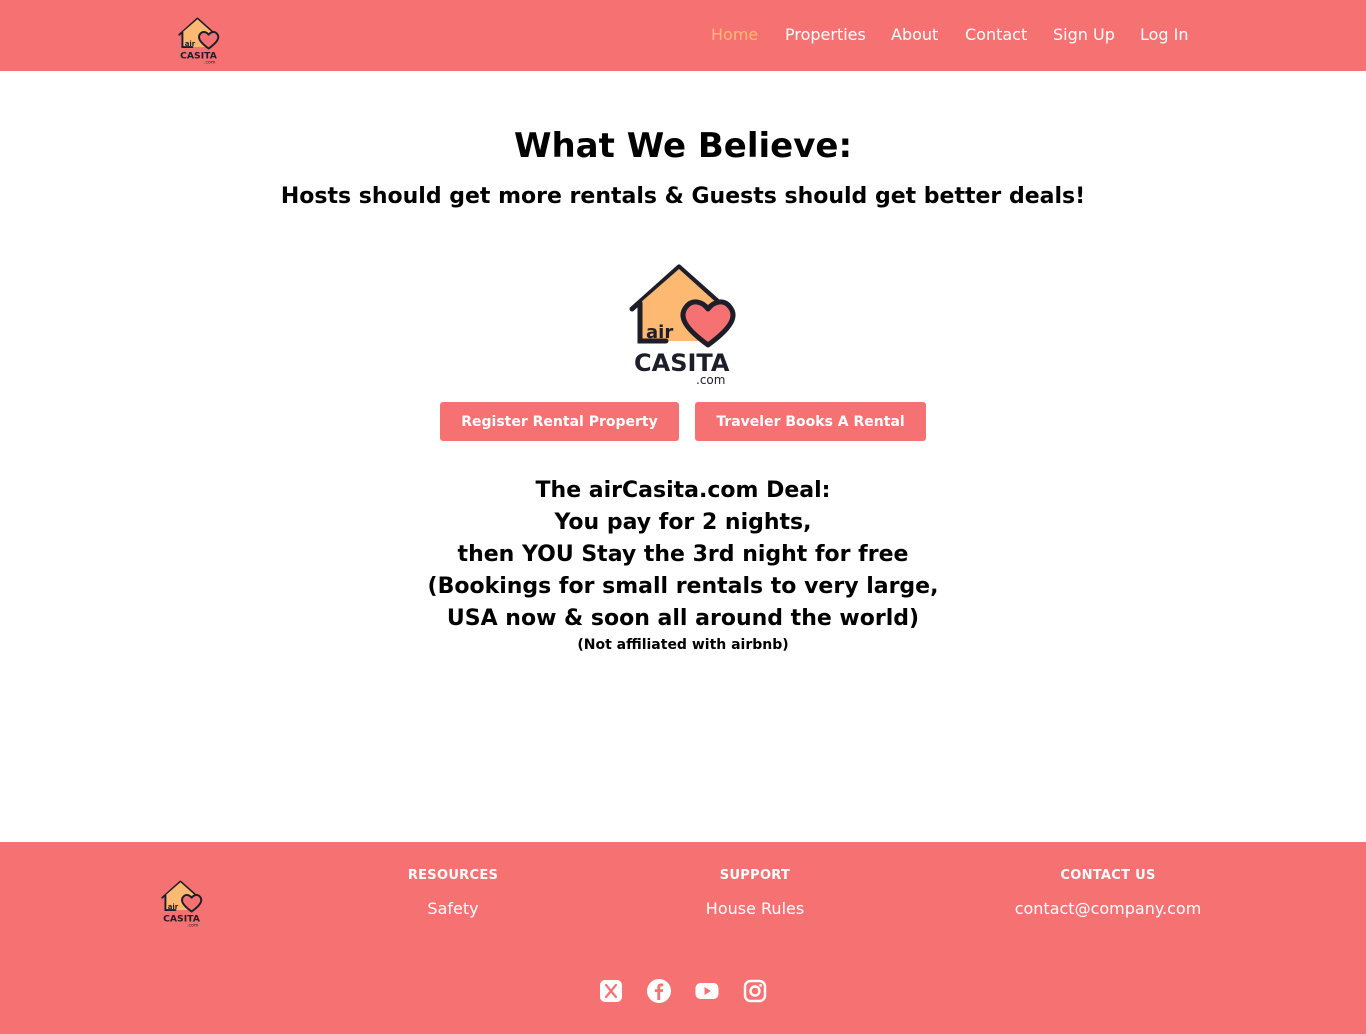  I want to click on footer-contact: CONTACT US contact@company.com, so click(1108, 893).